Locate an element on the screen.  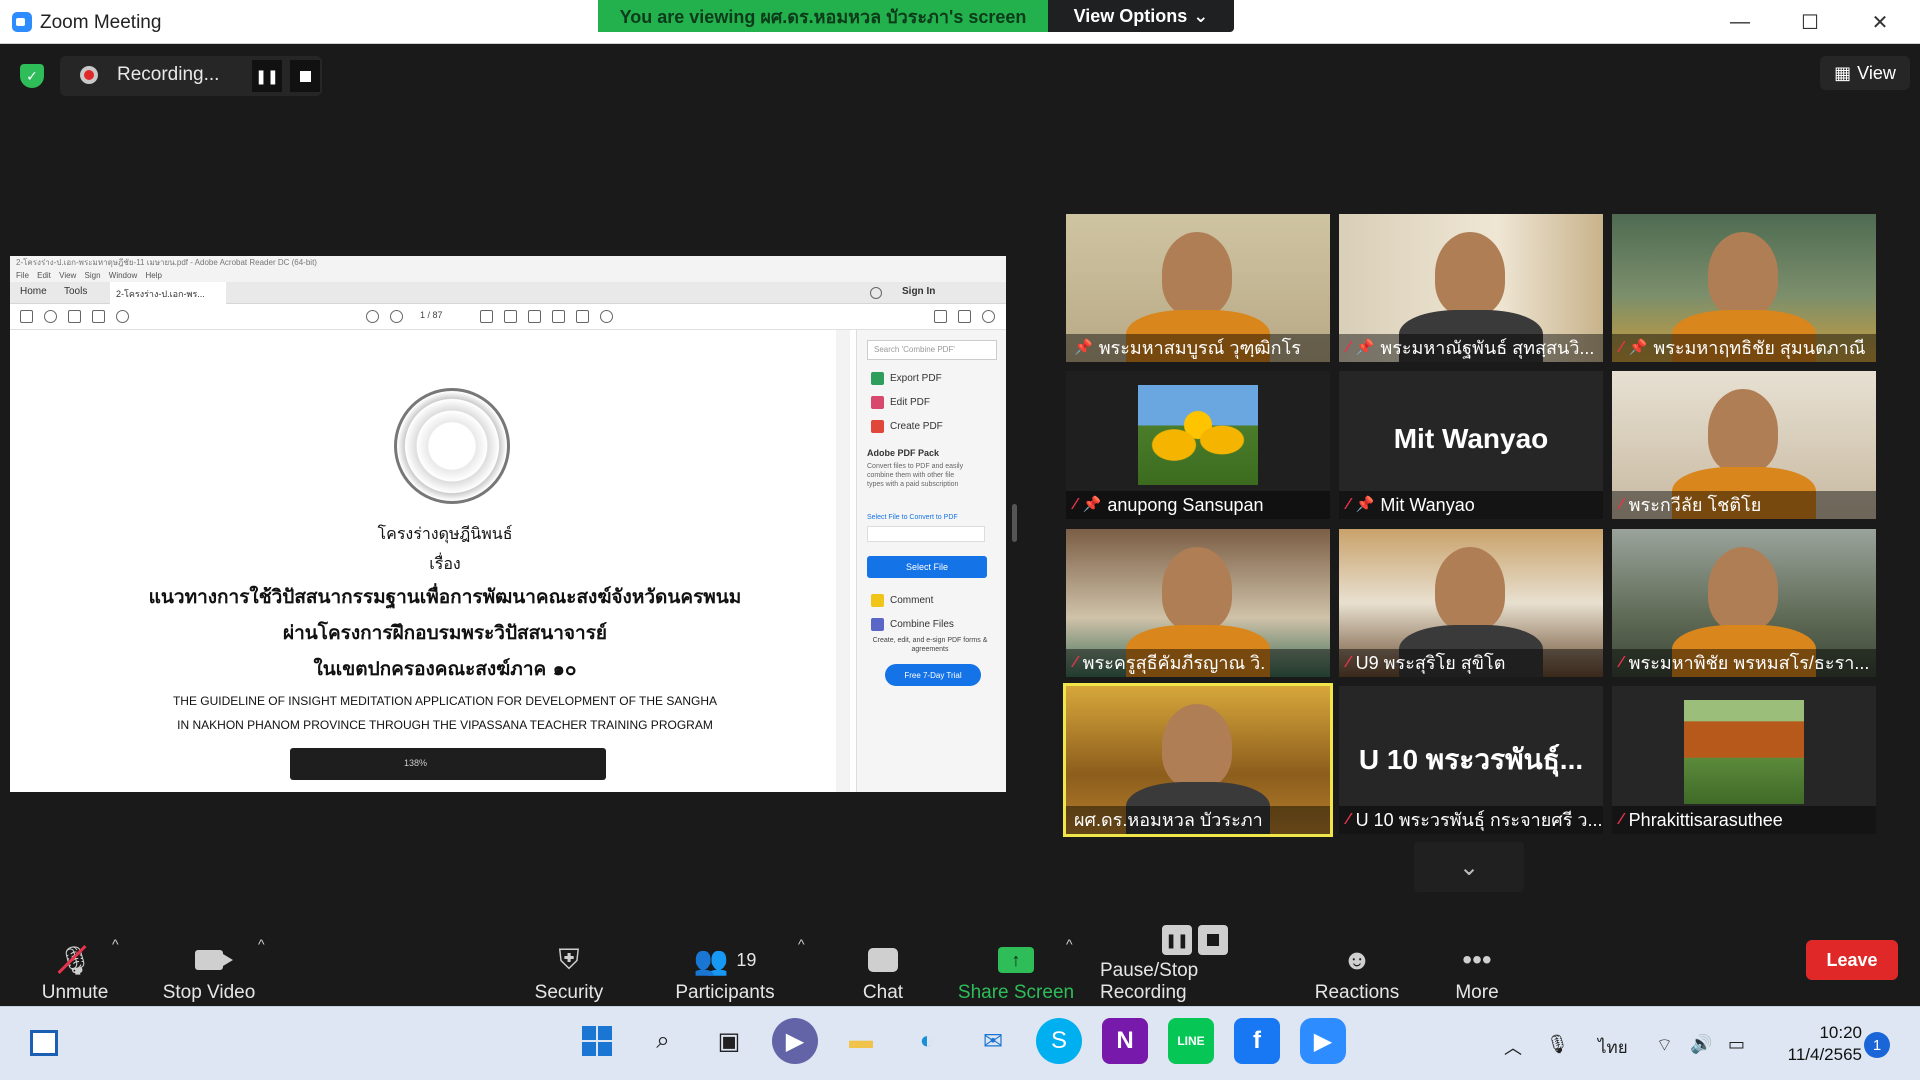
participant-tile: ⁄ 📌 anupong Sansupan is located at coordinates (1198, 445).